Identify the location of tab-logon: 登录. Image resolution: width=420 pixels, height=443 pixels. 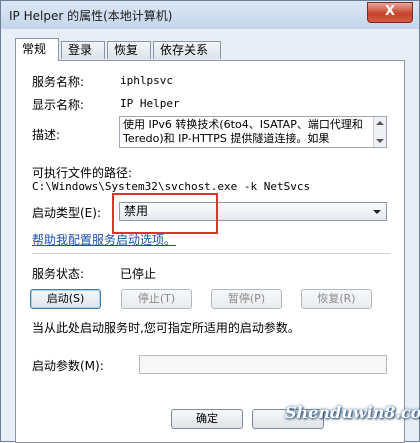
(83, 50).